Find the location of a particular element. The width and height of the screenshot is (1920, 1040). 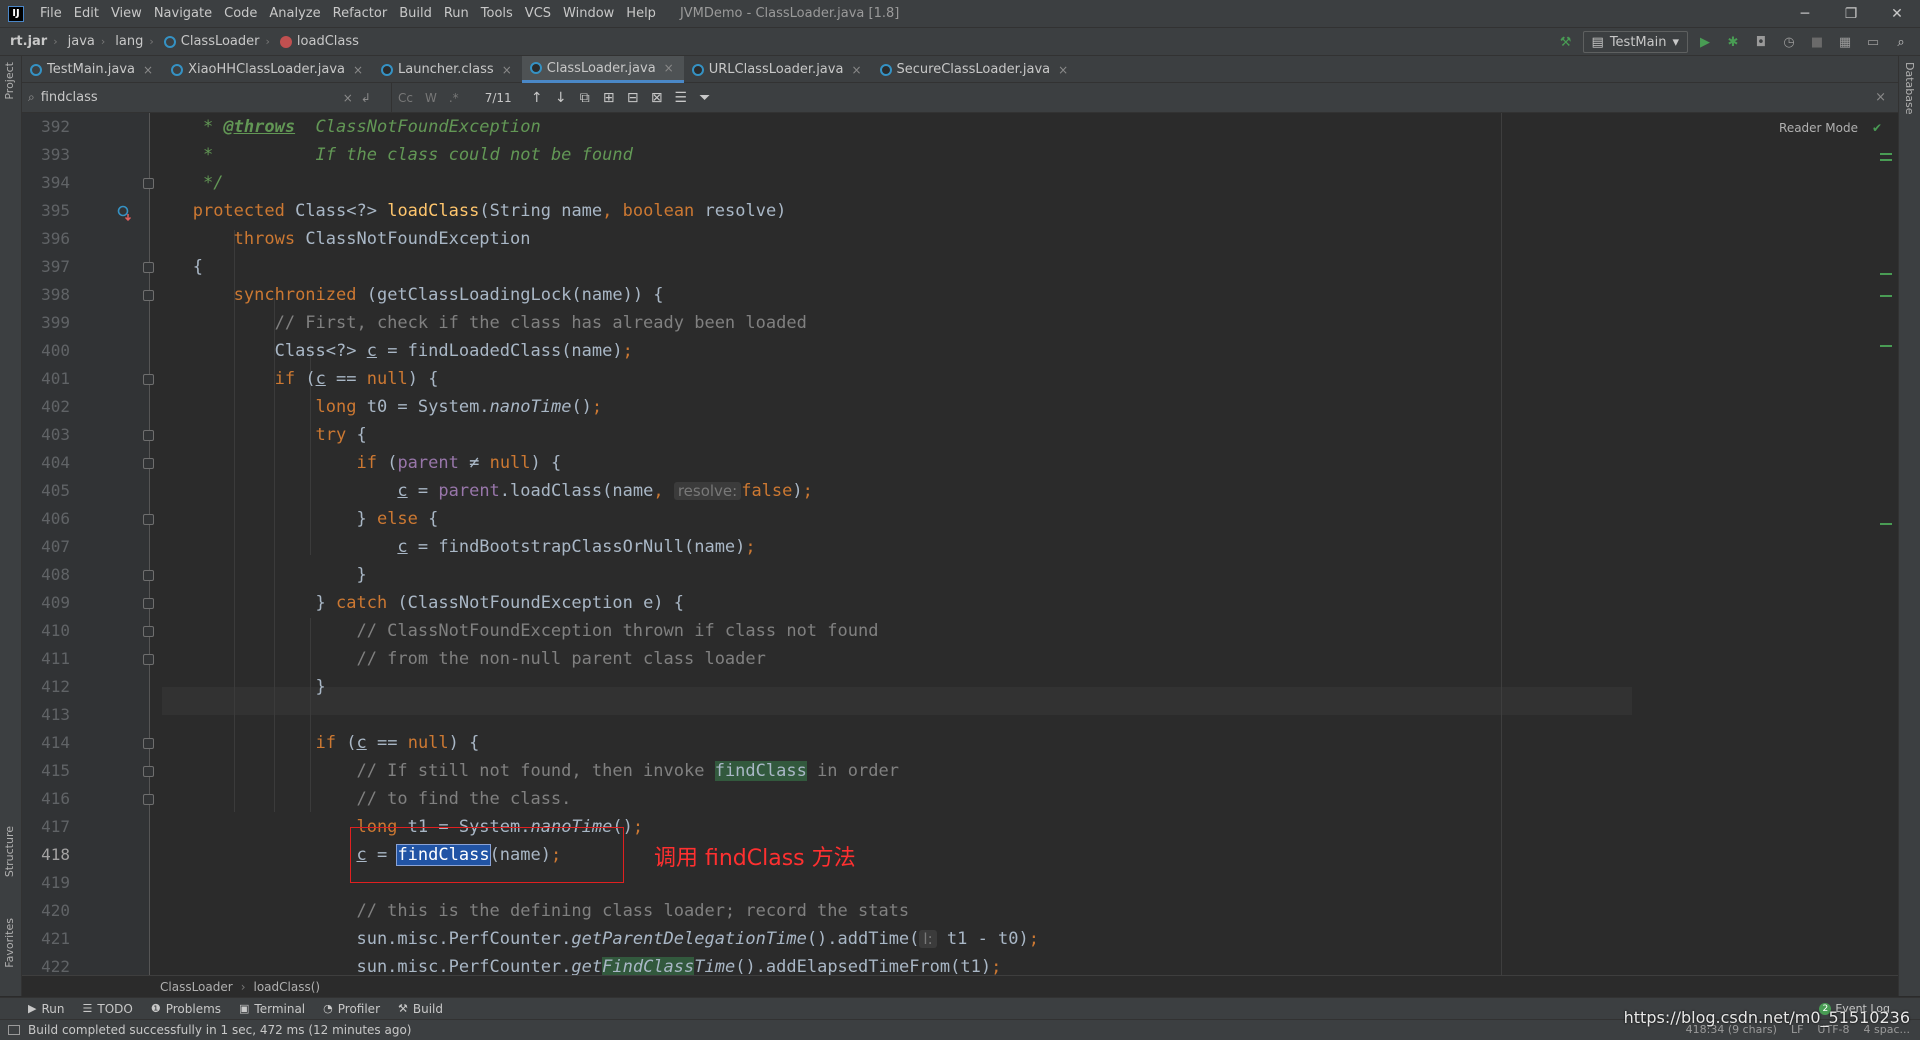

menu-edit: Edit is located at coordinates (86, 14).